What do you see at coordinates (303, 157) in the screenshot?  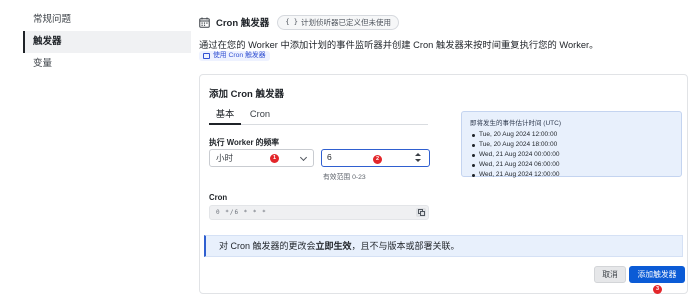 I see `chevron-down-icon` at bounding box center [303, 157].